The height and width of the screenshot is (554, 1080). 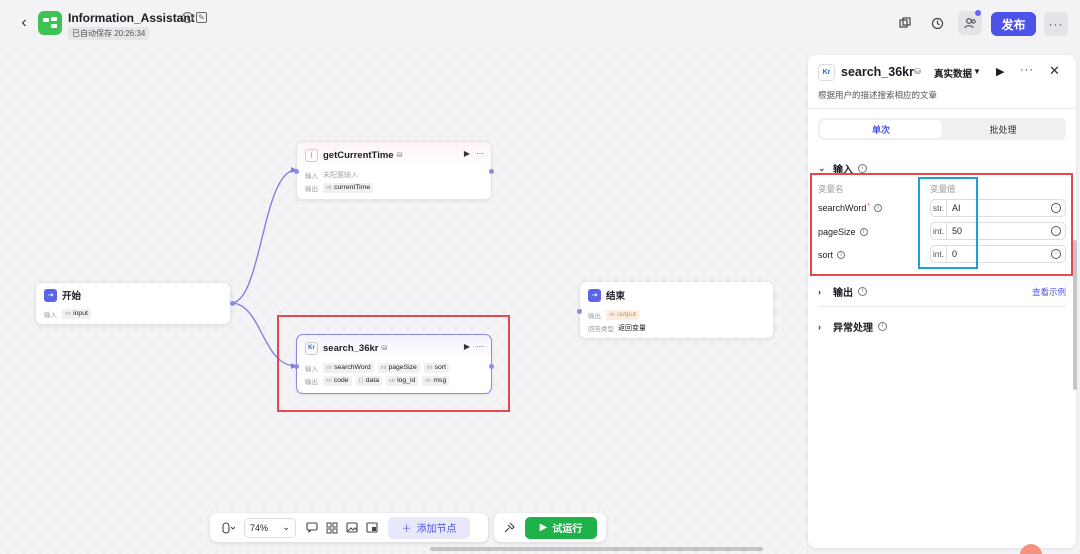 What do you see at coordinates (948, 223) in the screenshot?
I see `highlight-box-values` at bounding box center [948, 223].